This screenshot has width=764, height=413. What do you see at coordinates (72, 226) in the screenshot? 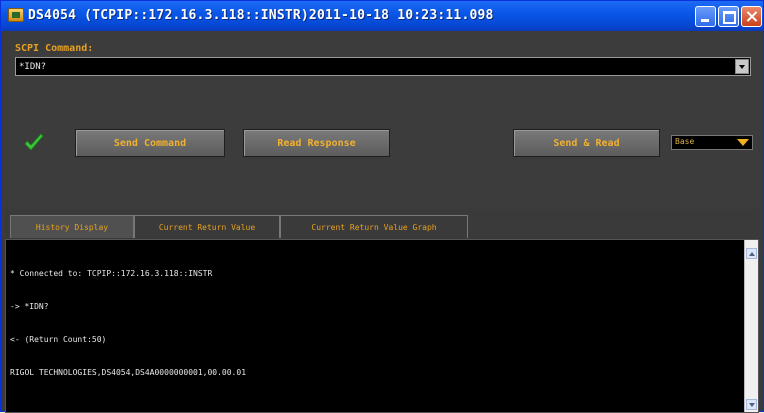
I see `tab-history-display: History Display` at bounding box center [72, 226].